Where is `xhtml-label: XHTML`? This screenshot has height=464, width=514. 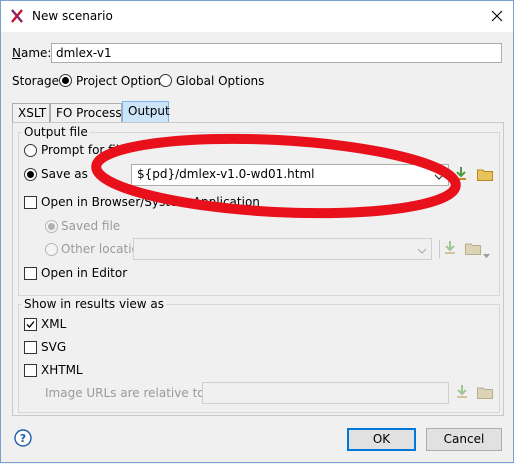
xhtml-label: XHTML is located at coordinates (62, 370).